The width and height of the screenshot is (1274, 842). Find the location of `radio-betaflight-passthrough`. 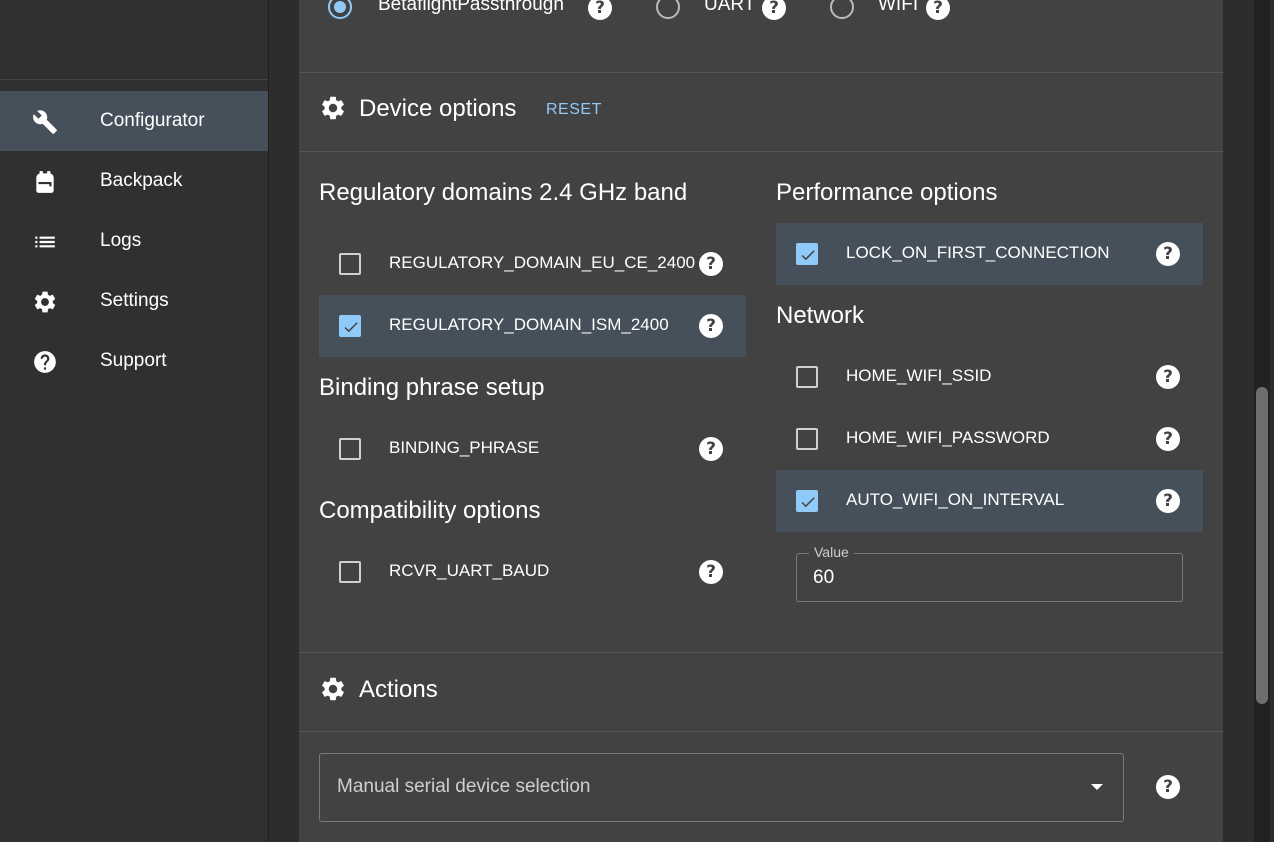

radio-betaflight-passthrough is located at coordinates (340, 9).